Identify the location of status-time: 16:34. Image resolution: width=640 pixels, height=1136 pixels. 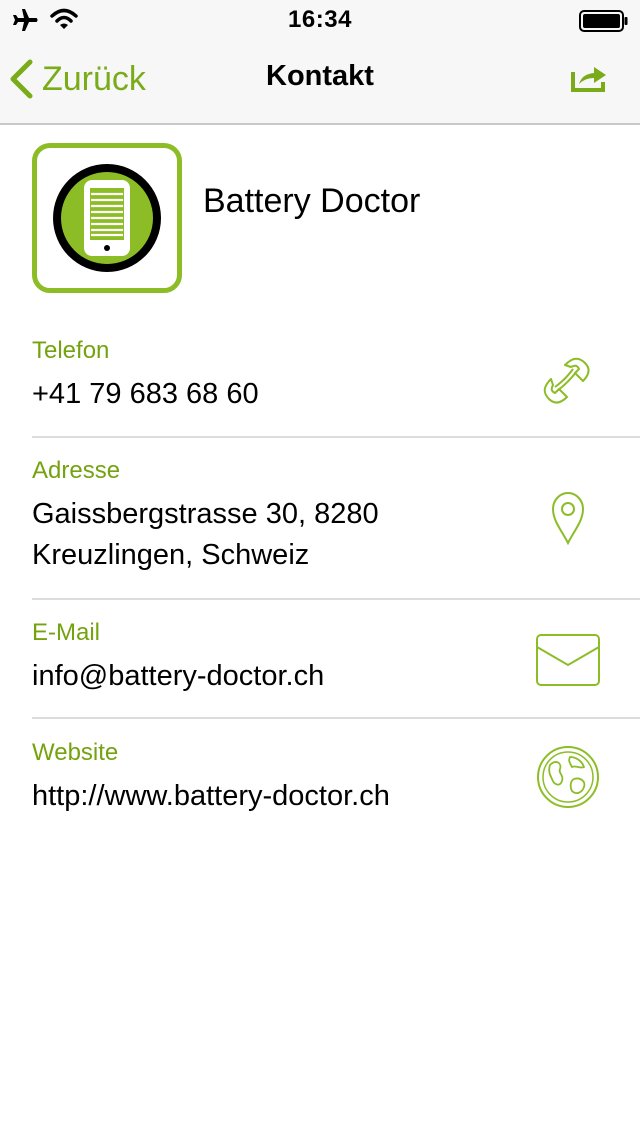
(320, 19).